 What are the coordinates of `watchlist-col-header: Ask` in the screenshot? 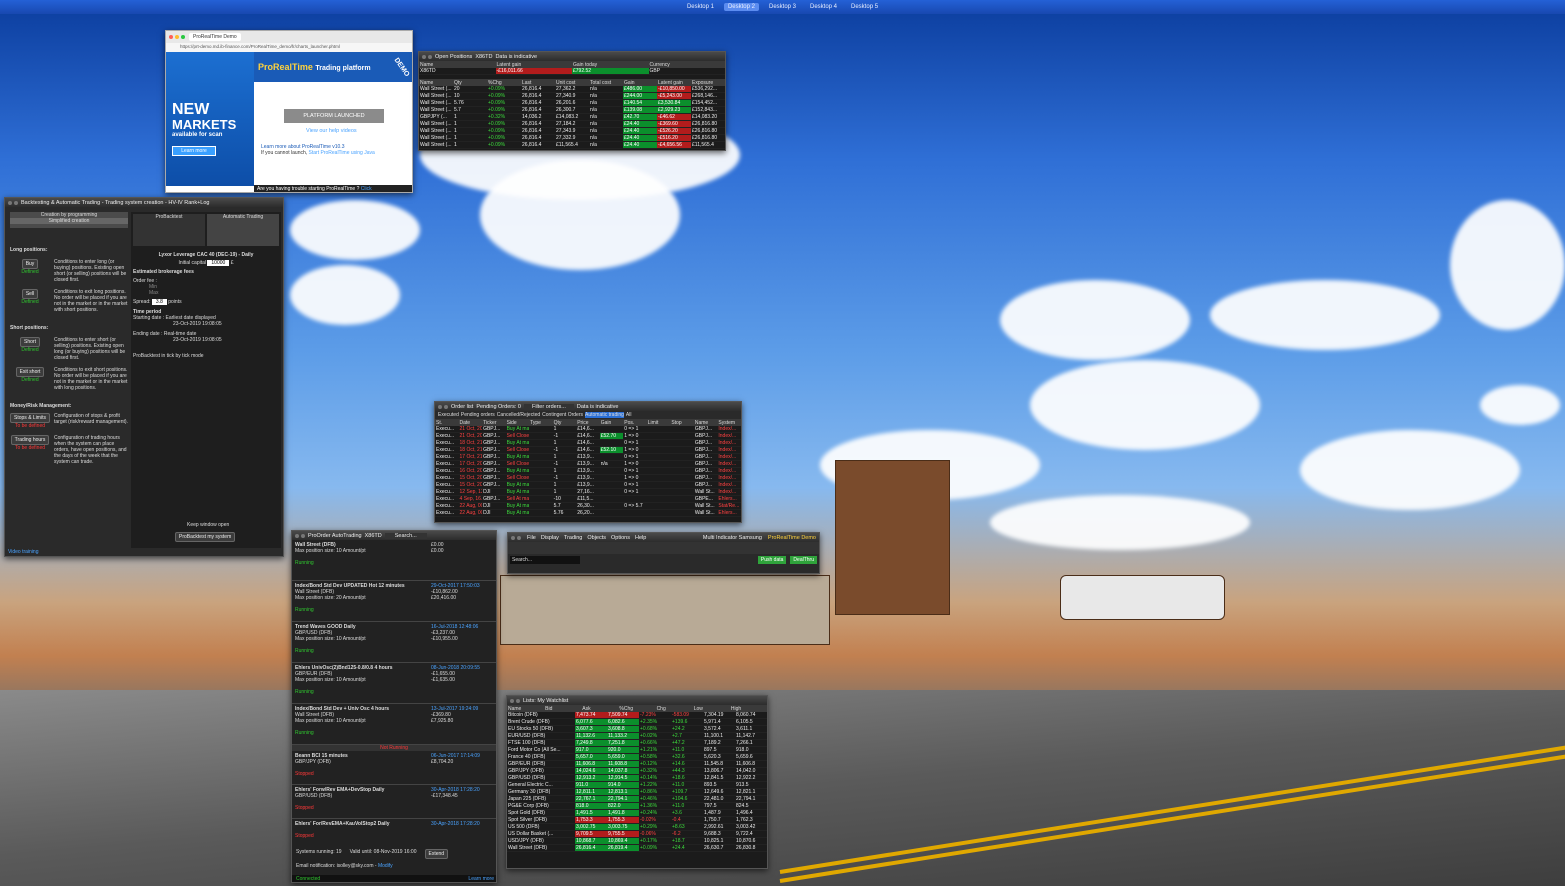 It's located at (599, 709).